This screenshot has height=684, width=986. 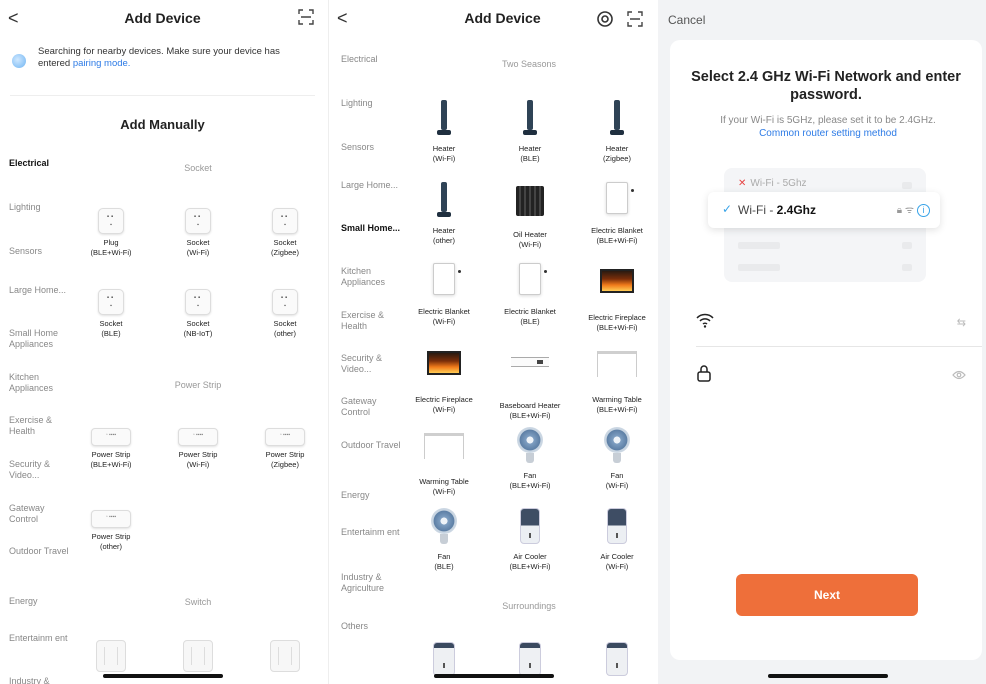 I want to click on category-item: Small Home Appliances, so click(x=39, y=339).